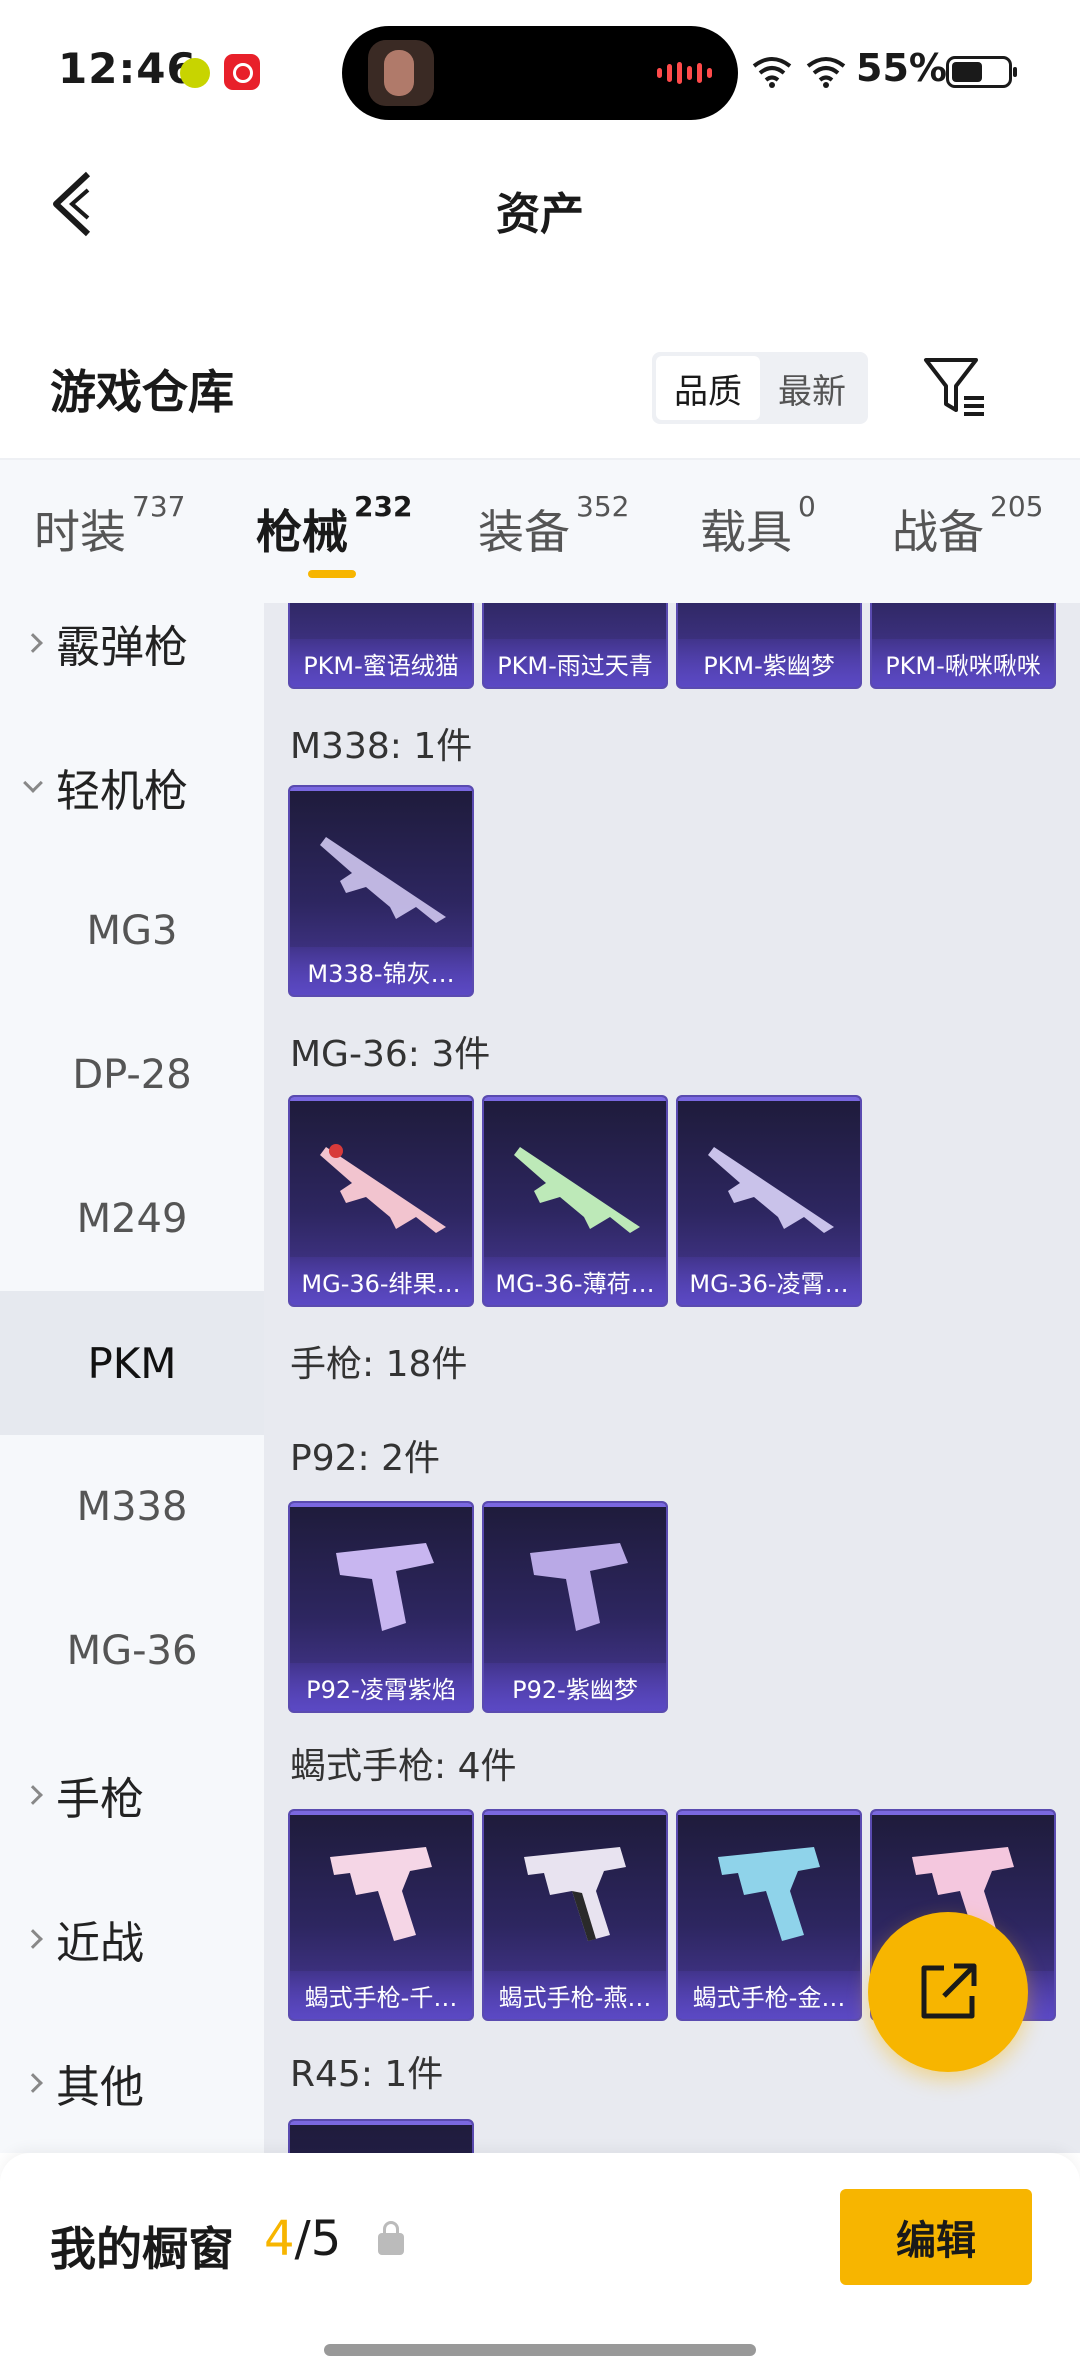  What do you see at coordinates (575, 1687) in the screenshot?
I see `item-card-label: P92-紫幽梦` at bounding box center [575, 1687].